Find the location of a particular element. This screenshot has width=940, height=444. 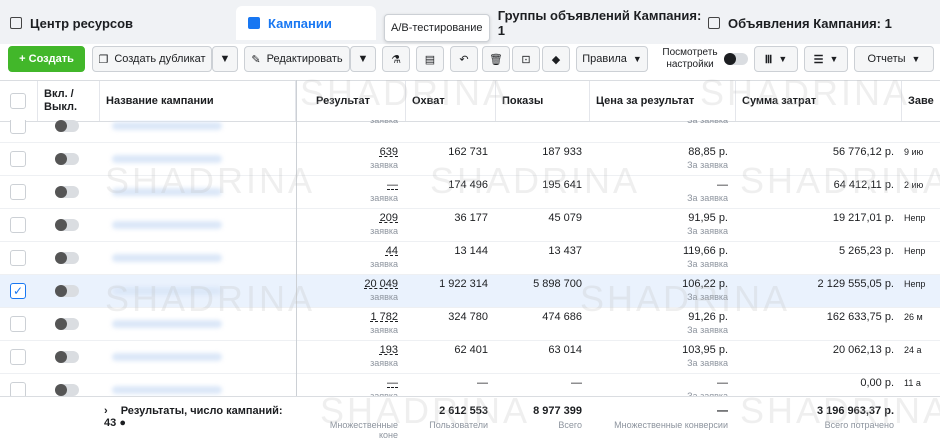

result-cell: 44 заявка is located at coordinates (358, 258).